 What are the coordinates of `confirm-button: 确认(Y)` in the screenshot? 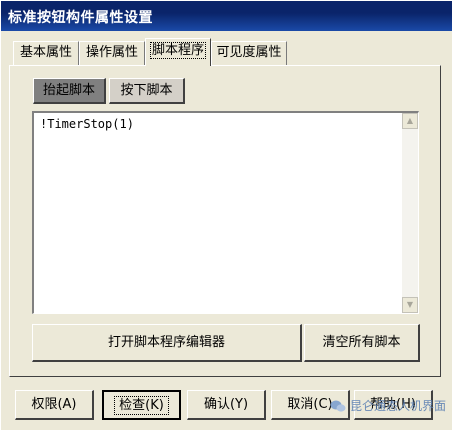 It's located at (226, 405).